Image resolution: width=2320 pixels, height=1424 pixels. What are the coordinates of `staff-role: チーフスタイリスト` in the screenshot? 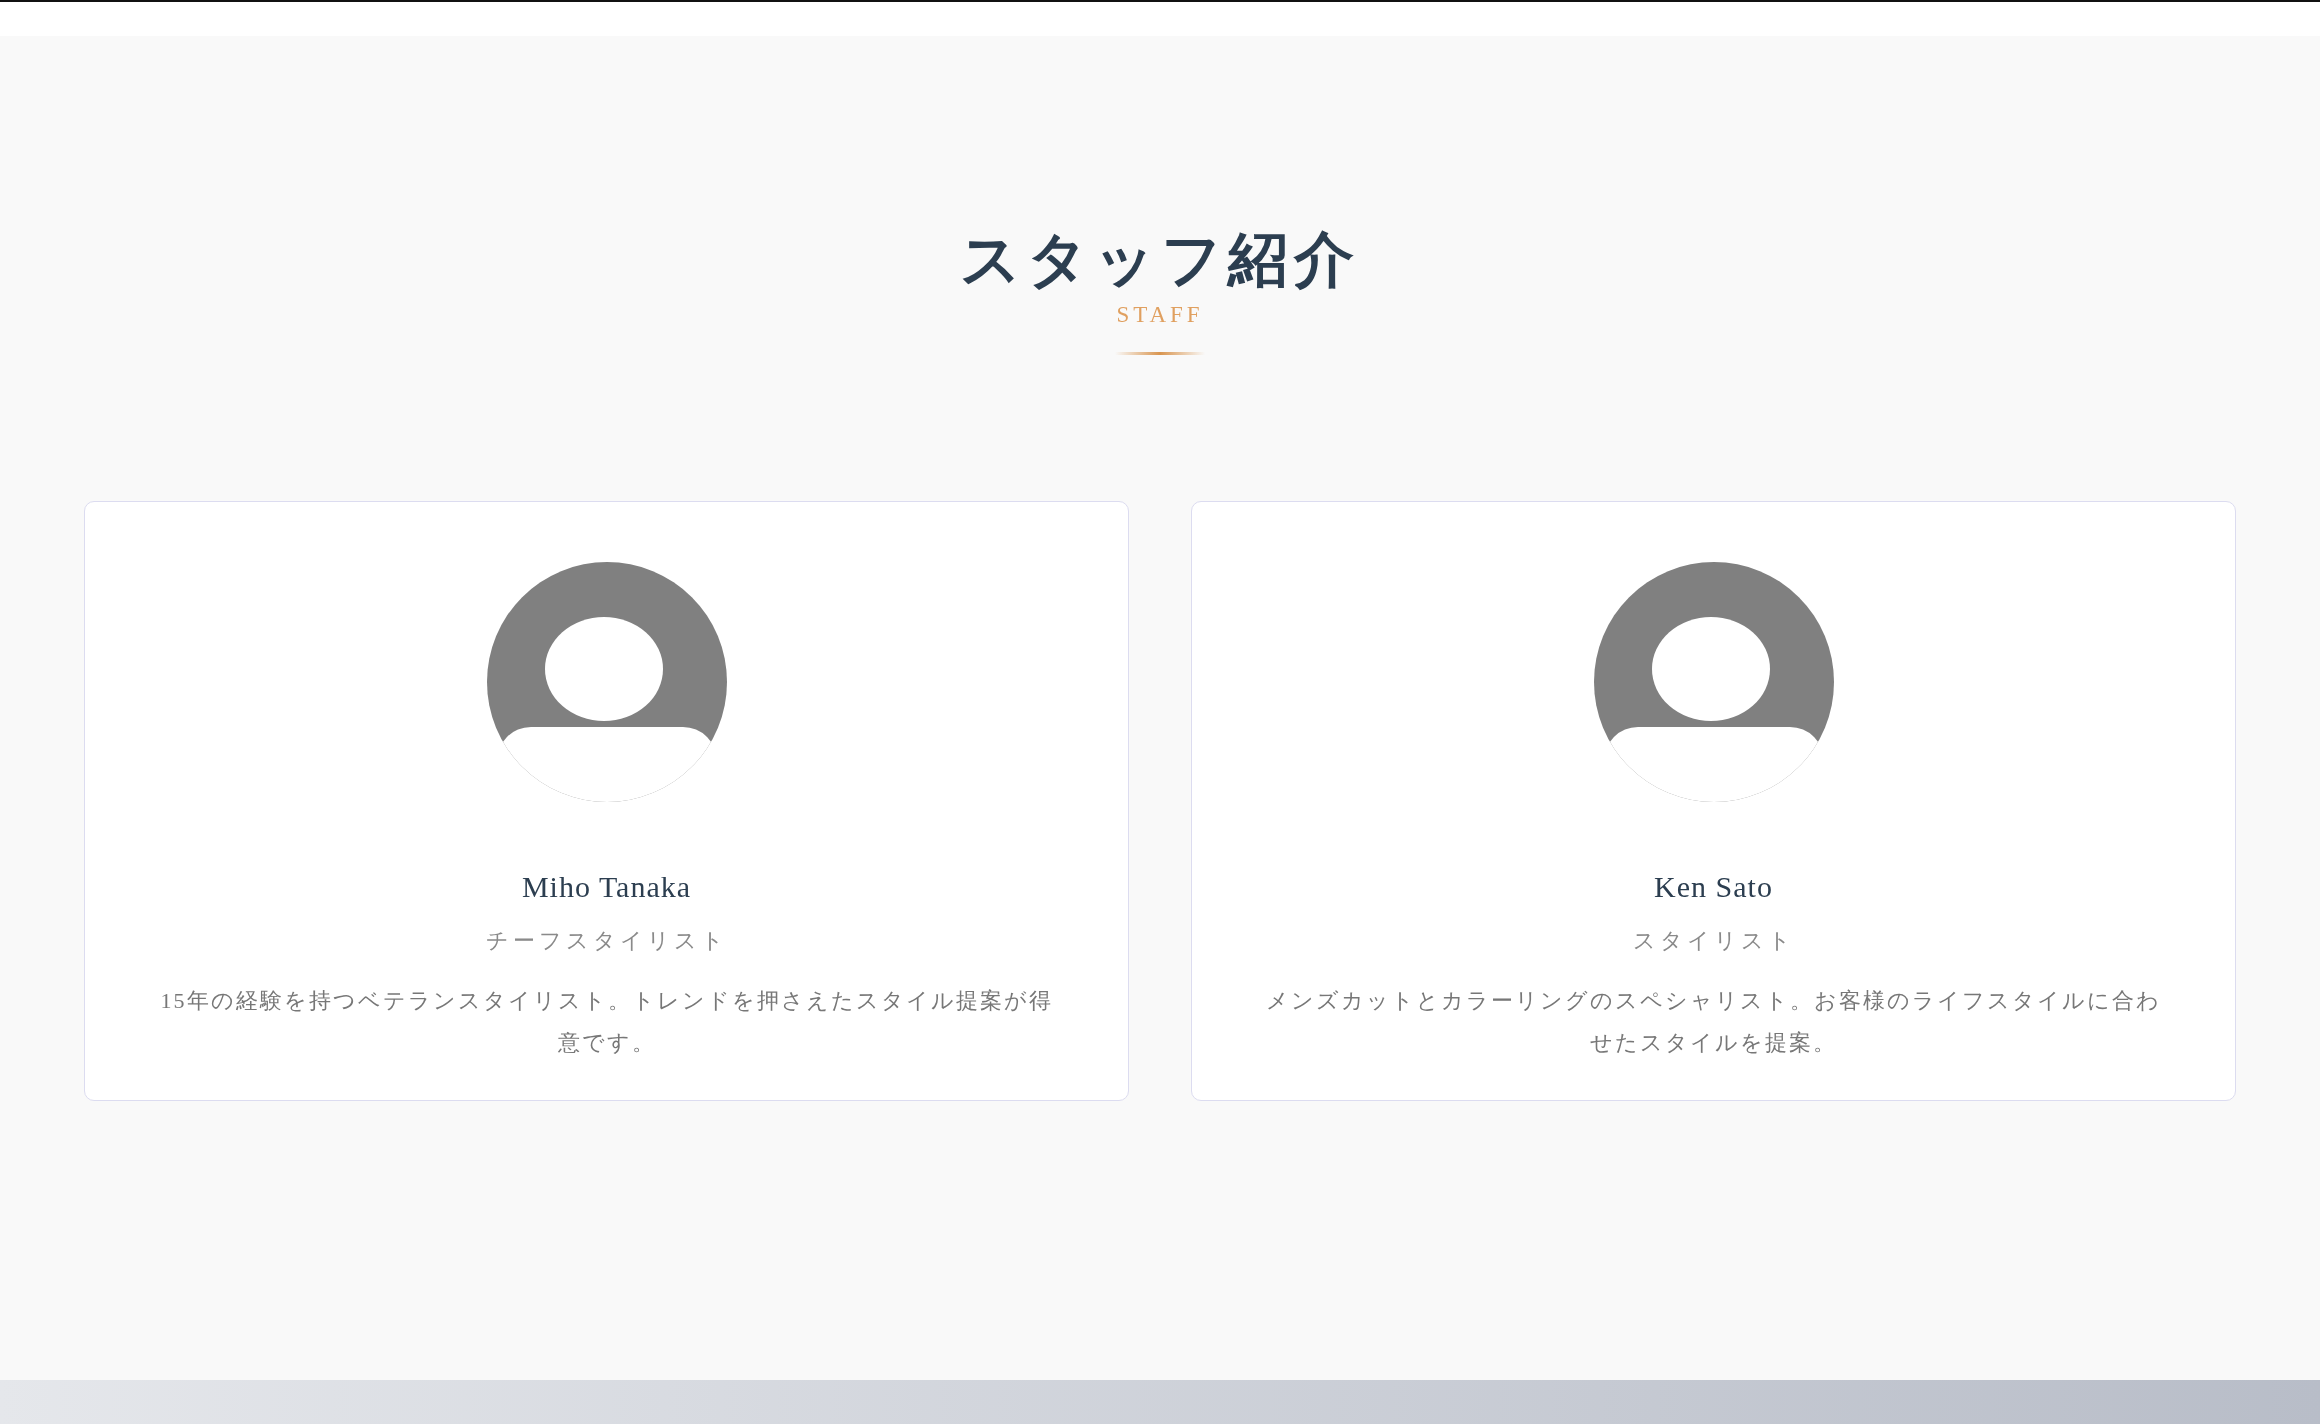 It's located at (606, 941).